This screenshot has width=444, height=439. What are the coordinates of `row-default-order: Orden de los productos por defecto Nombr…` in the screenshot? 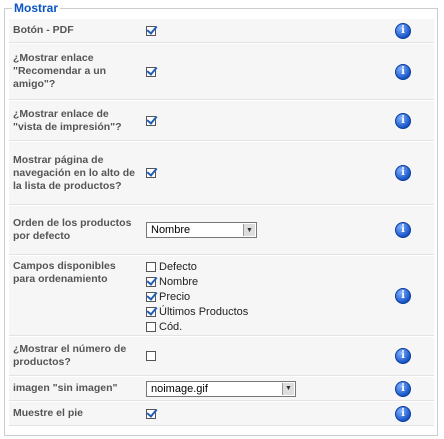 It's located at (221, 230).